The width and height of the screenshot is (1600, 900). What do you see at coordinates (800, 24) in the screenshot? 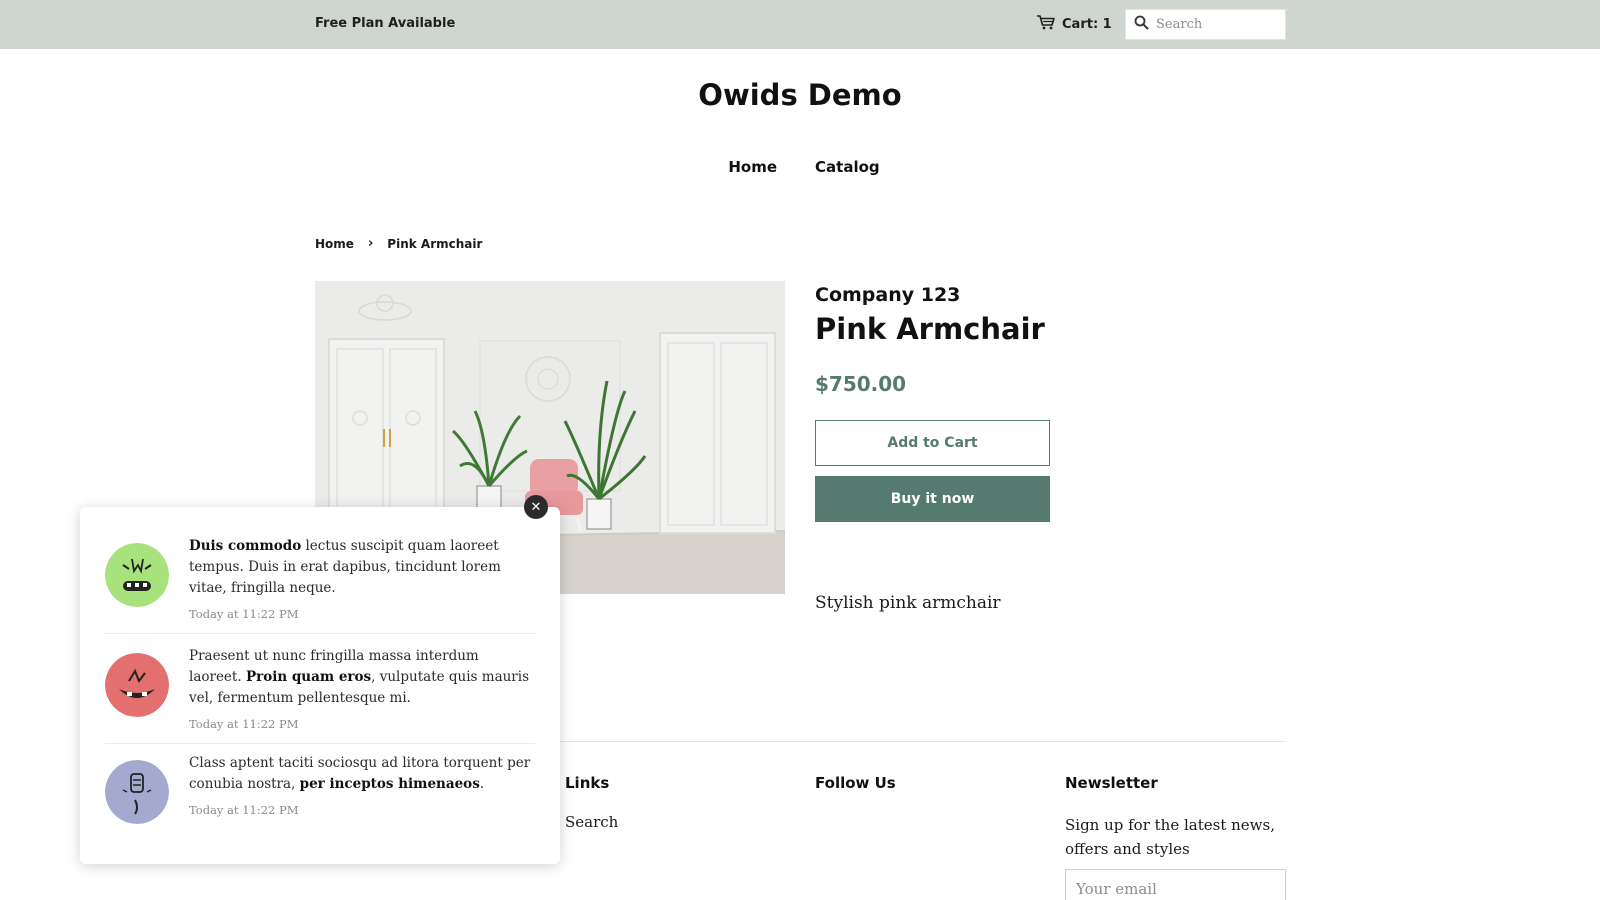
I see `announcement-bar: Free Plan Available Cart: 1` at bounding box center [800, 24].